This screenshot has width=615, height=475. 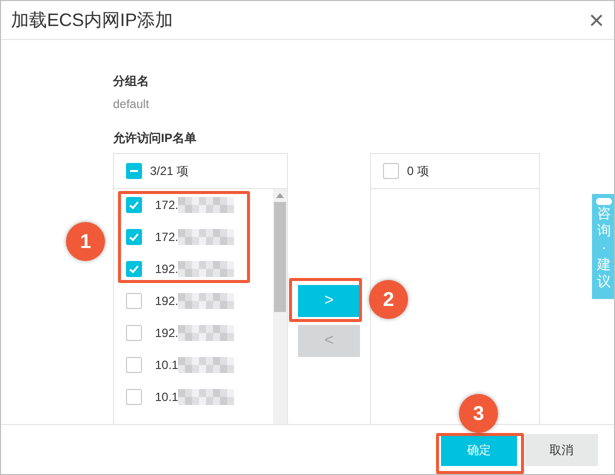 What do you see at coordinates (131, 81) in the screenshot?
I see `group-label: 分组名` at bounding box center [131, 81].